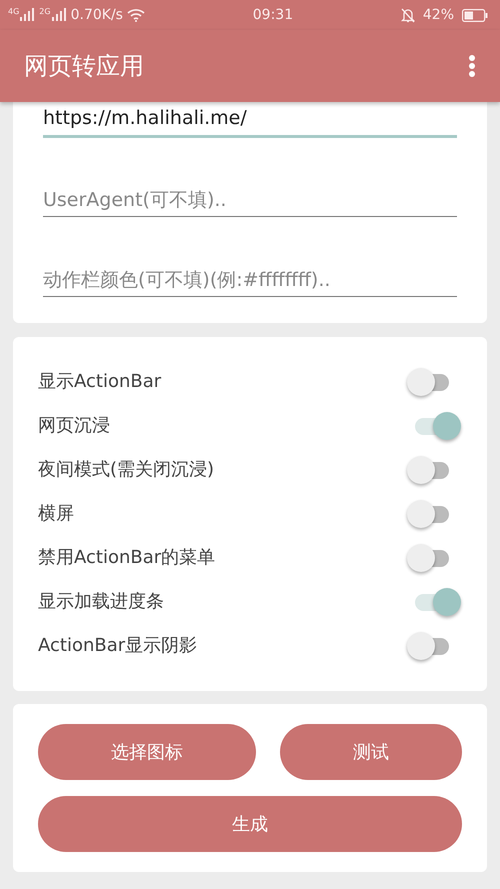 This screenshot has width=500, height=889. Describe the element at coordinates (371, 752) in the screenshot. I see `action-button: 测试` at that location.